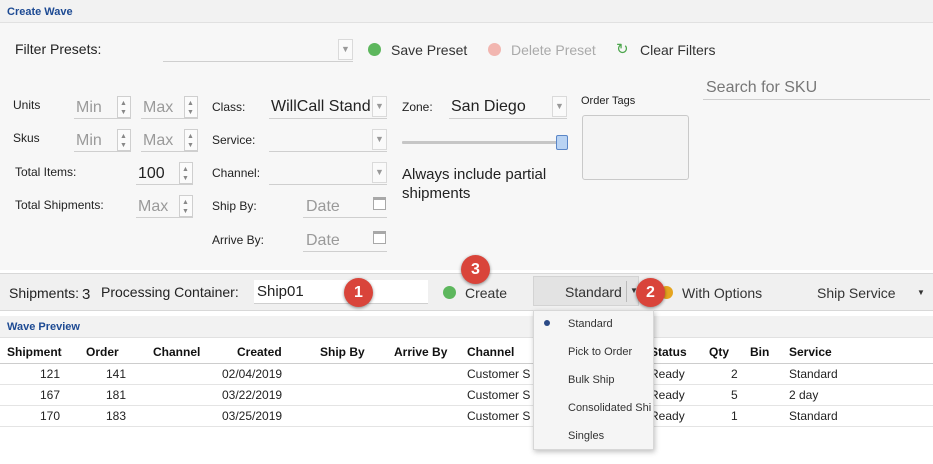 The image size is (933, 464). What do you see at coordinates (34, 352) in the screenshot?
I see `col-header-shipment: Shipment` at bounding box center [34, 352].